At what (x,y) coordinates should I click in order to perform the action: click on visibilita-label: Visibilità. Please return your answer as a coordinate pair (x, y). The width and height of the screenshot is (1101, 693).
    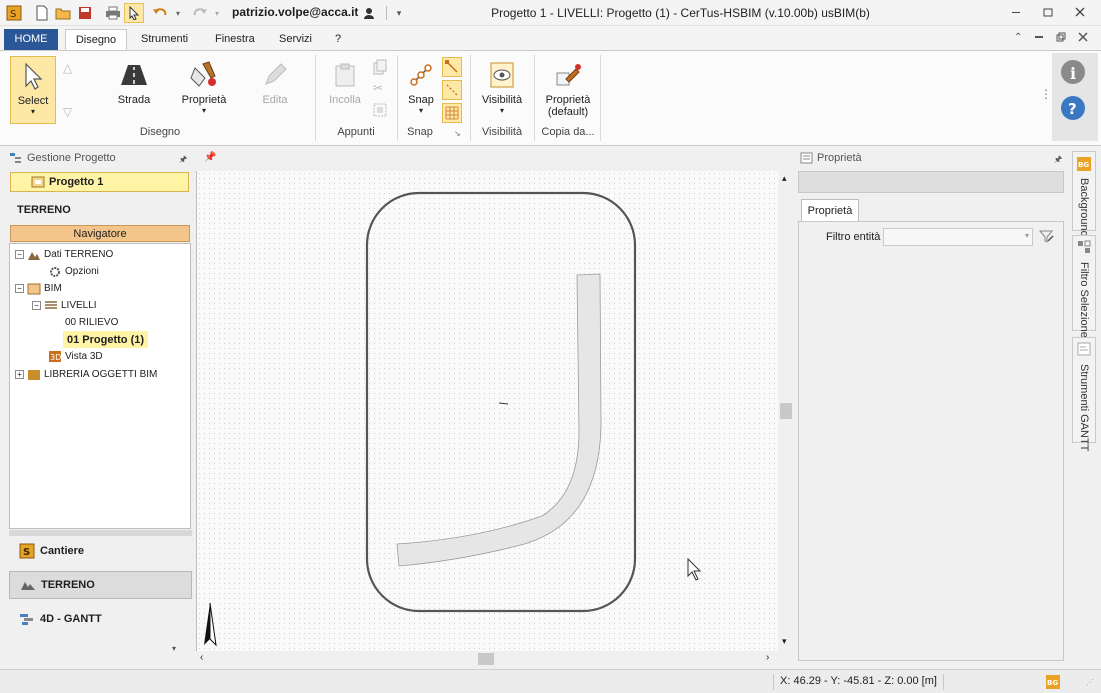
    Looking at the image, I should click on (502, 100).